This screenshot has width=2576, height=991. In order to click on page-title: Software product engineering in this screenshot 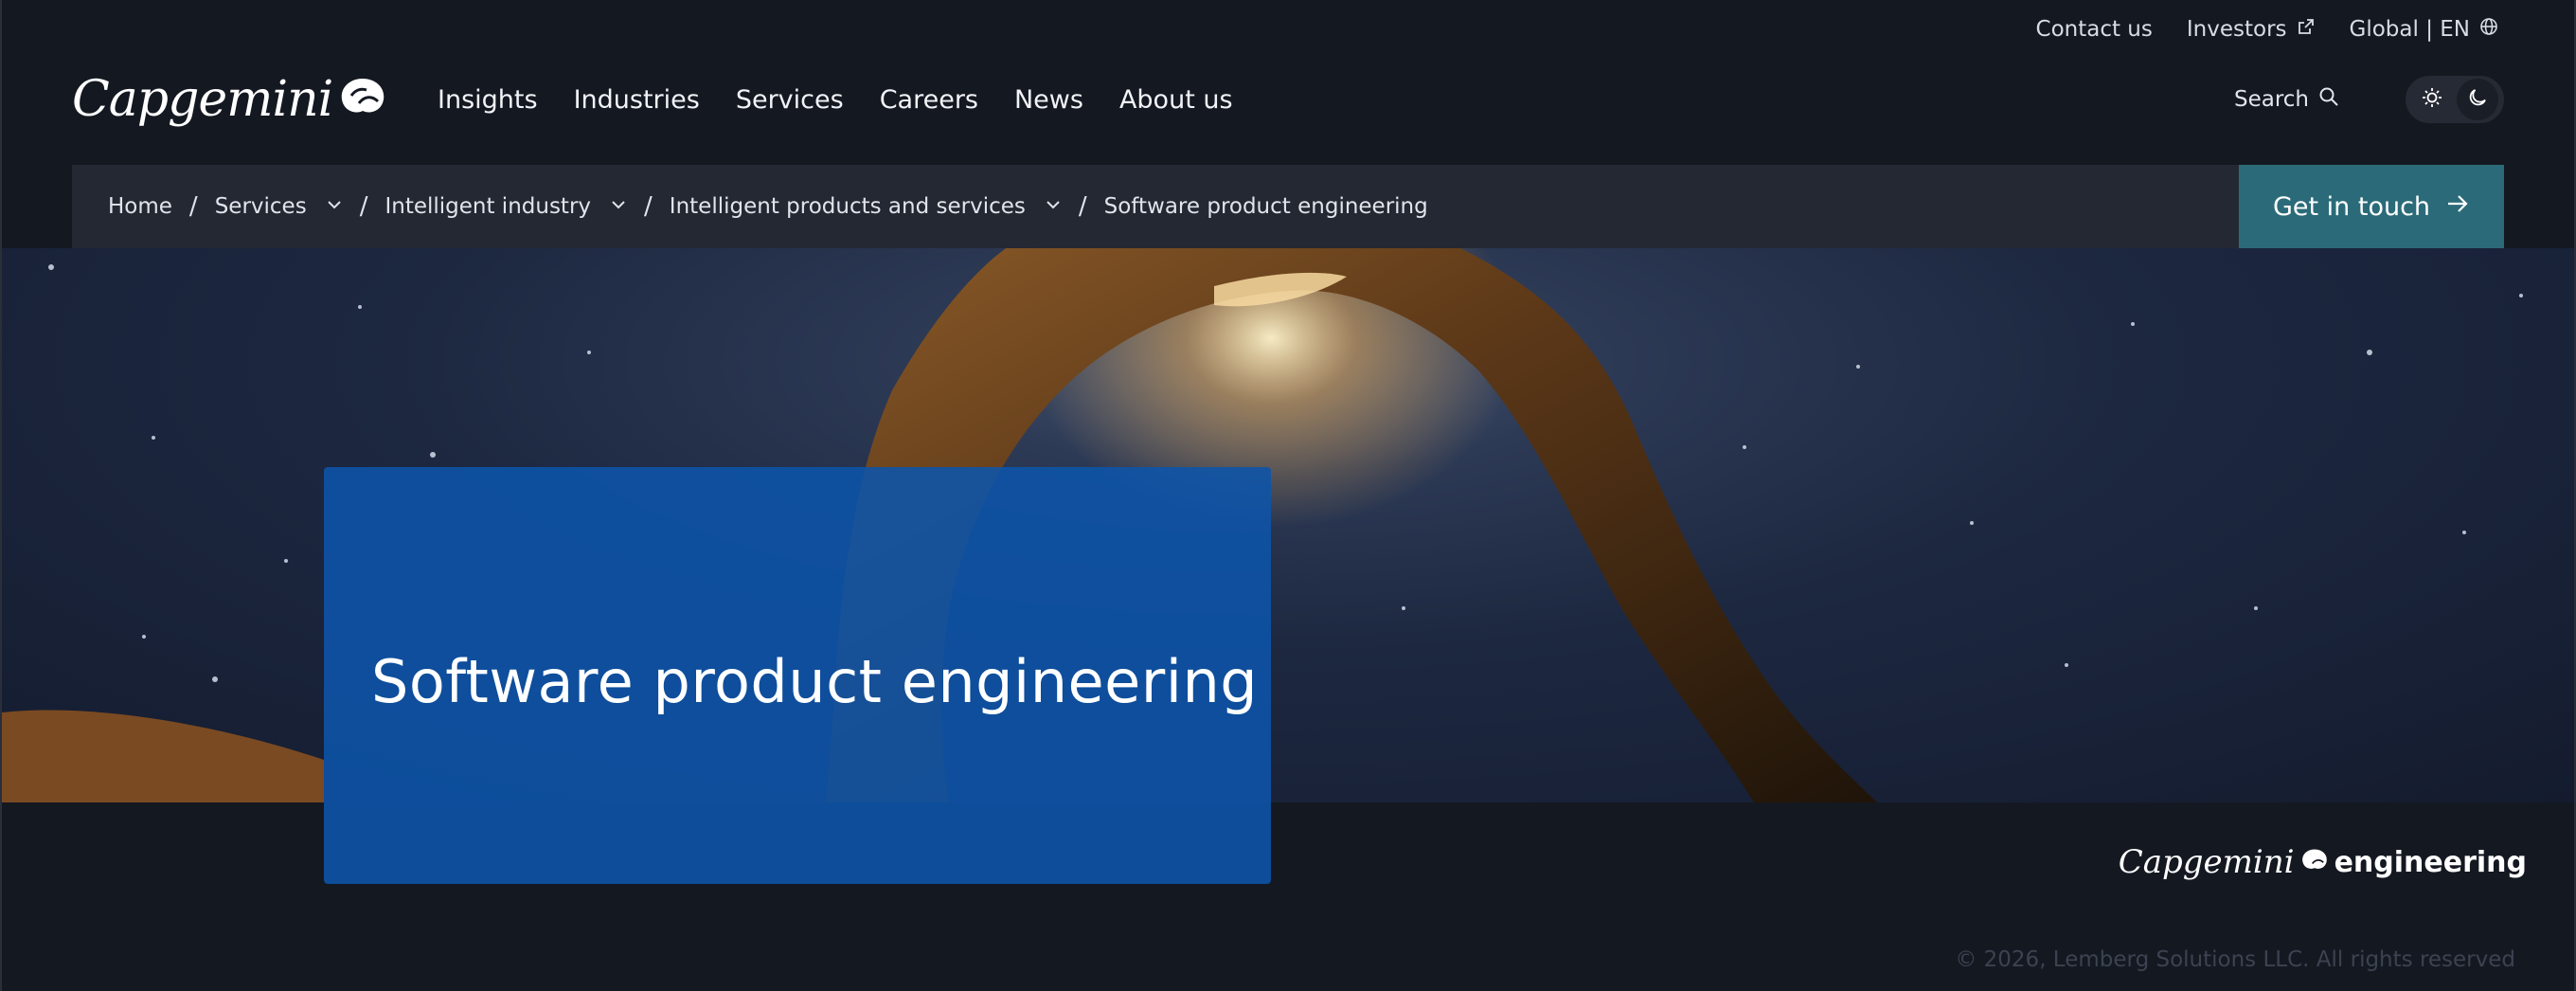, I will do `click(815, 681)`.